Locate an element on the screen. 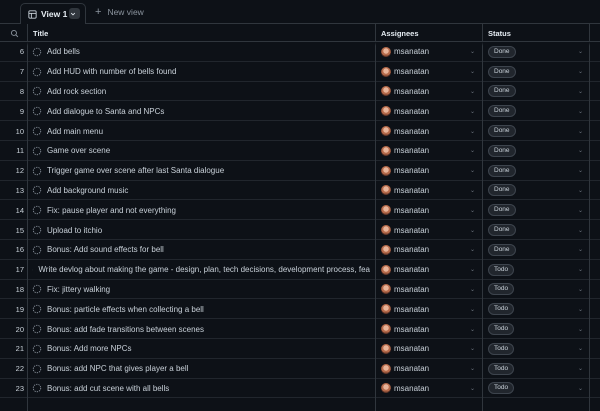 The height and width of the screenshot is (411, 600). row-title: Add HUD with number of bells found is located at coordinates (111, 71).